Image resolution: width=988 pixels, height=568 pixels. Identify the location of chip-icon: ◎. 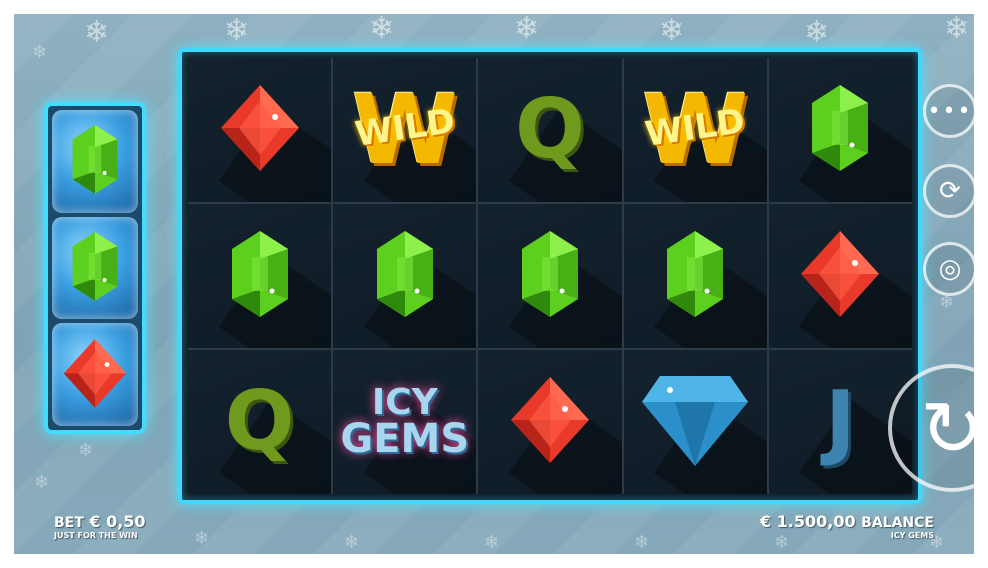
(950, 269).